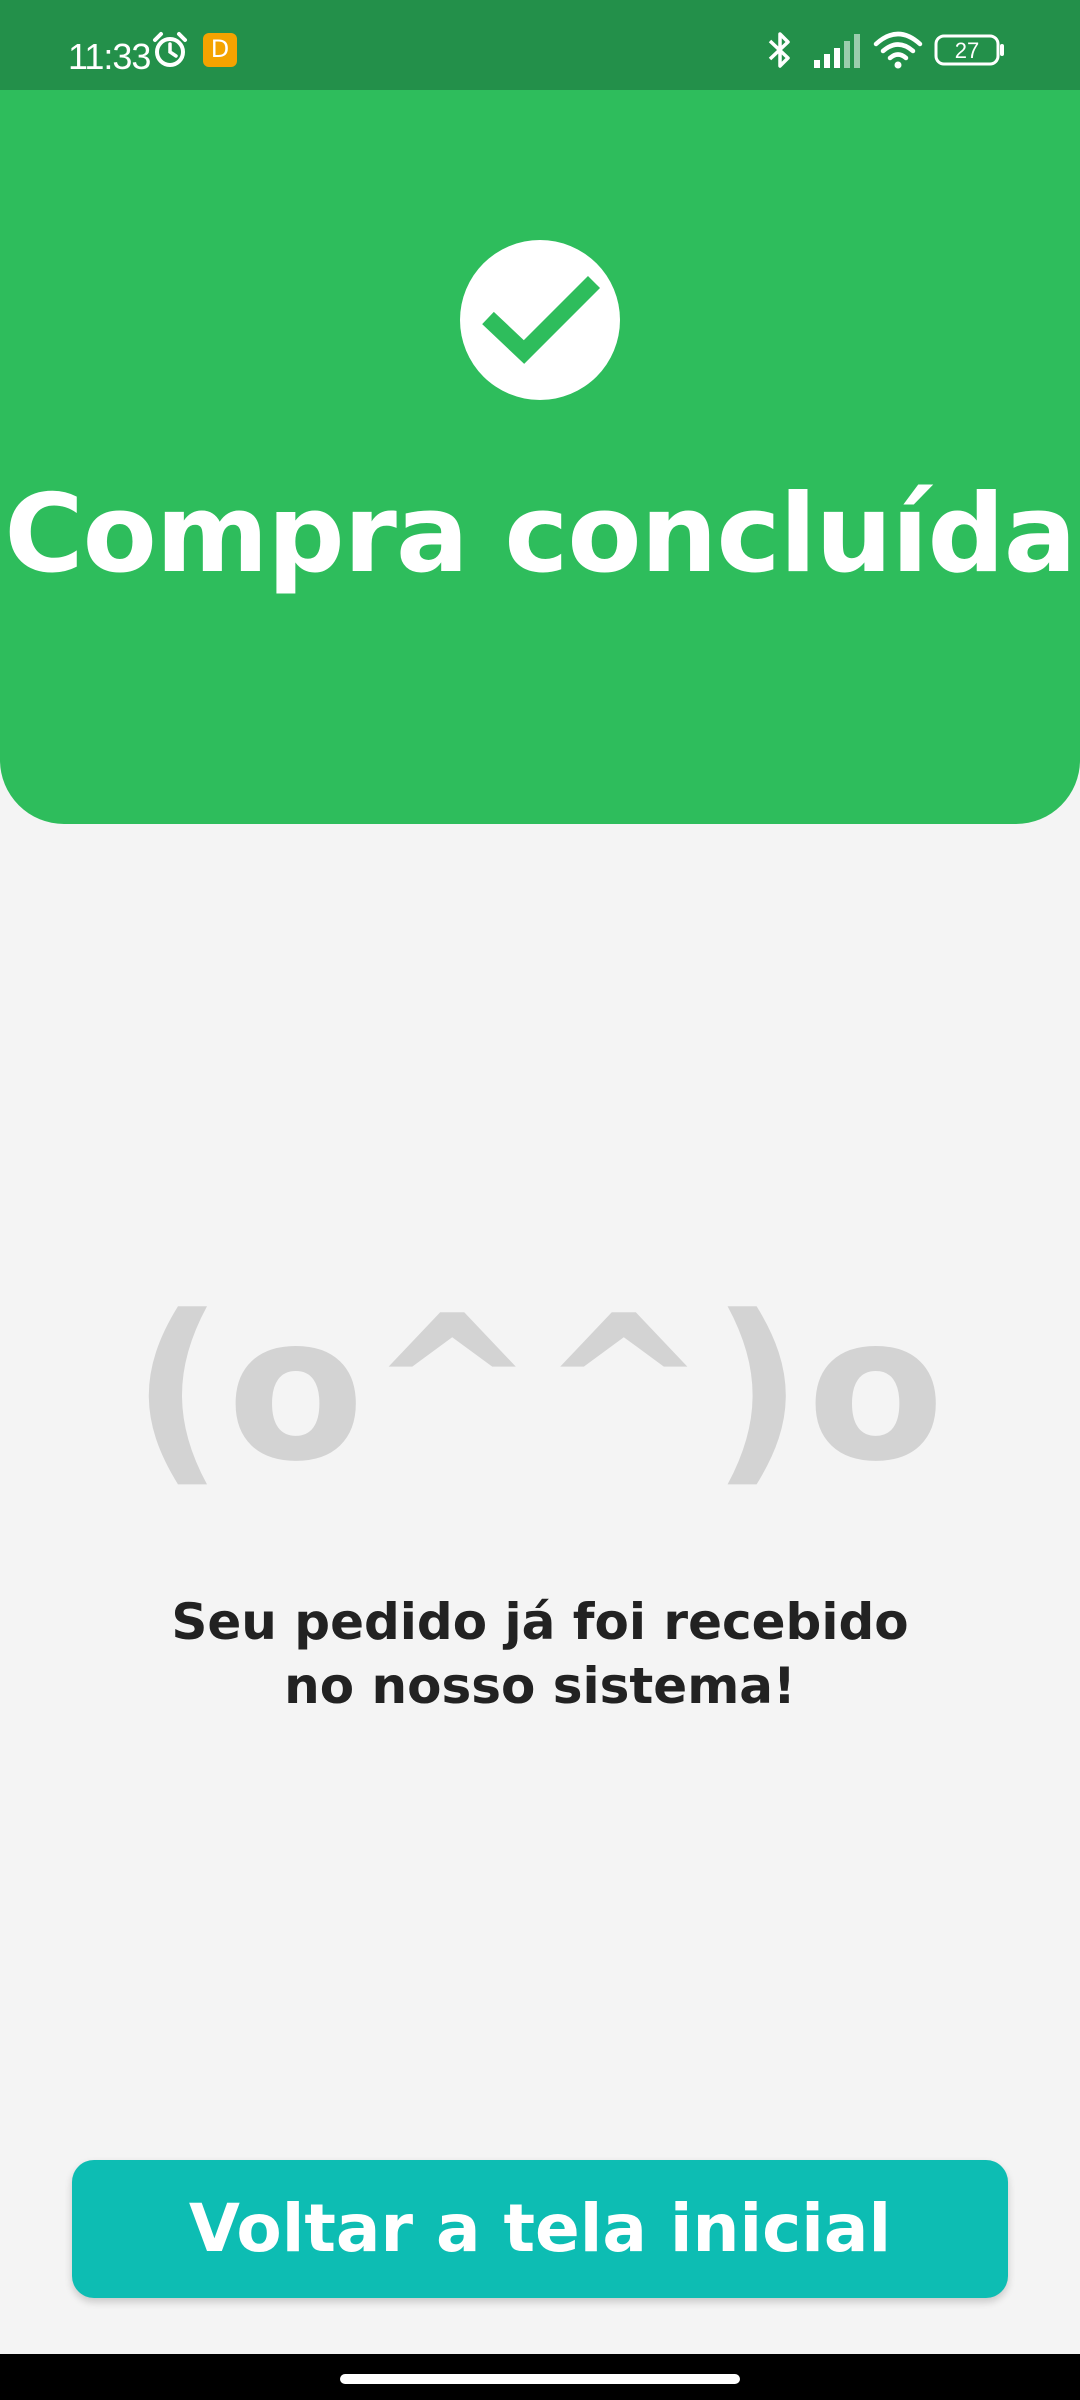  I want to click on page-title: Compra concluída, so click(540, 534).